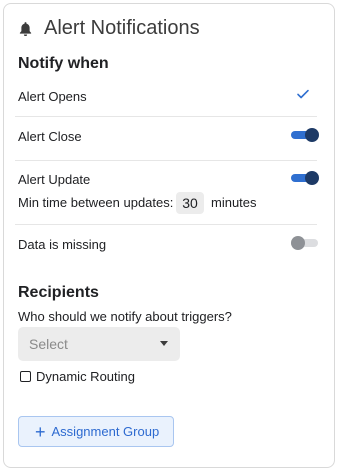 The image size is (340, 473). I want to click on min-time-label: Min time between updates:, so click(96, 202).